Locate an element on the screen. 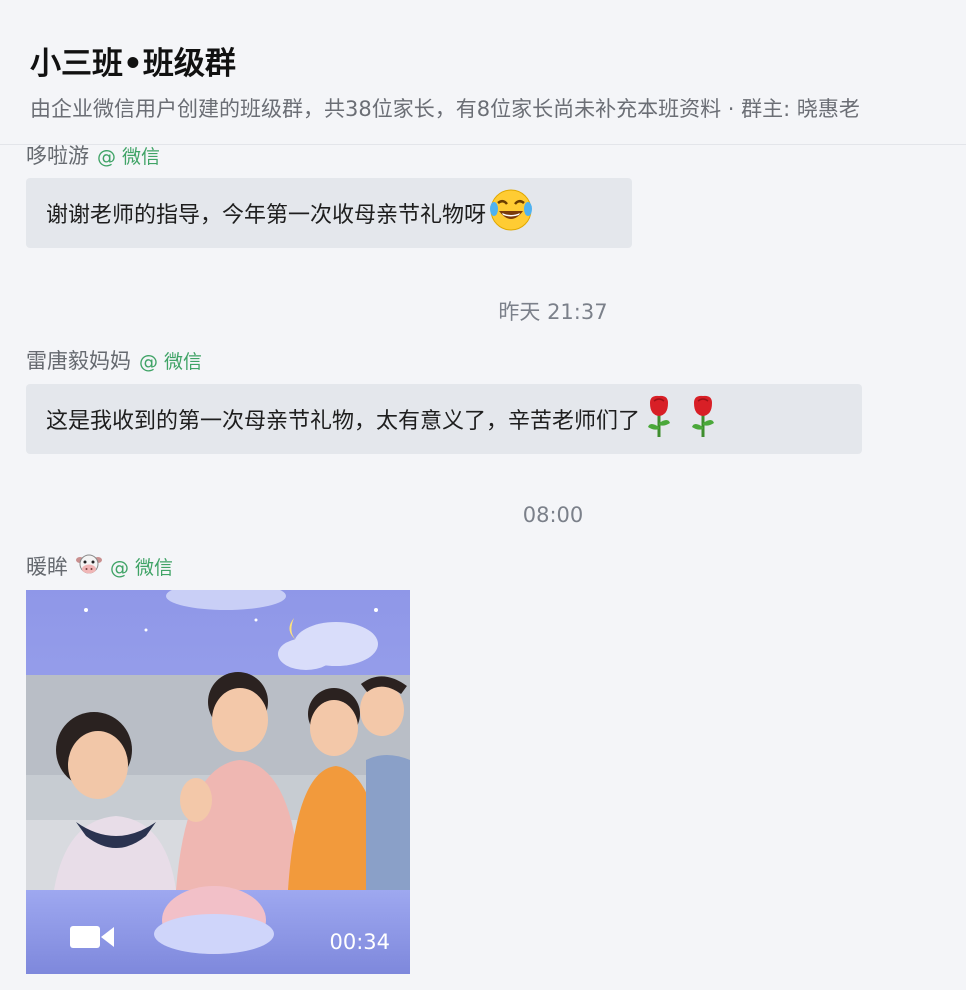 This screenshot has height=990, width=966. cow-face-emoji-icon is located at coordinates (89, 566).